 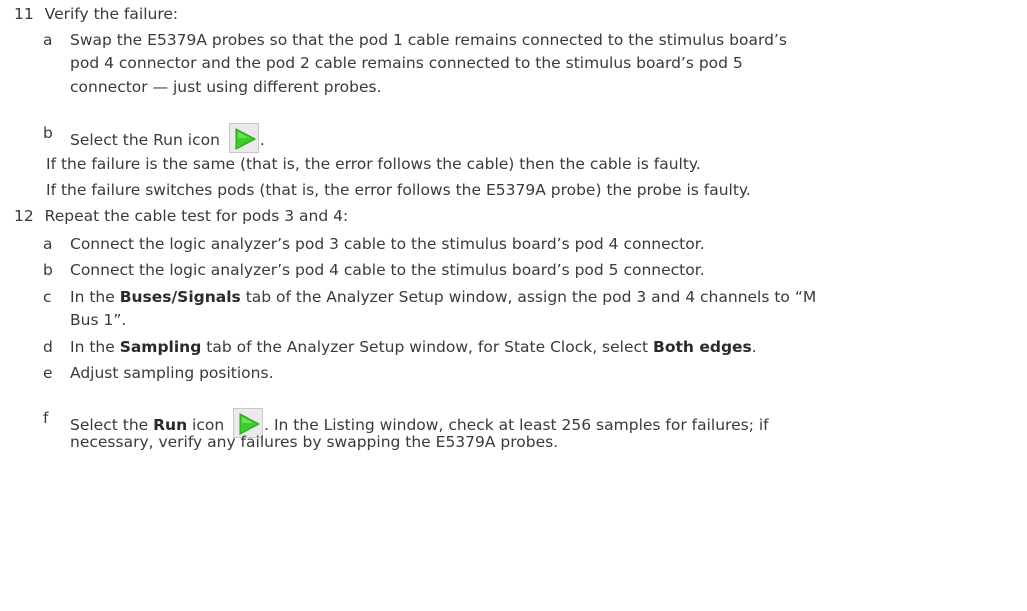 What do you see at coordinates (24, 14) in the screenshot?
I see `step-number: 11` at bounding box center [24, 14].